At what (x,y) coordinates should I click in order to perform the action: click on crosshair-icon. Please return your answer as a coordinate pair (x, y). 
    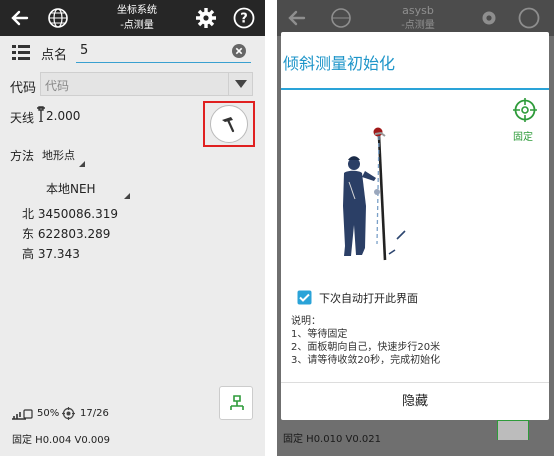
    Looking at the image, I should click on (525, 110).